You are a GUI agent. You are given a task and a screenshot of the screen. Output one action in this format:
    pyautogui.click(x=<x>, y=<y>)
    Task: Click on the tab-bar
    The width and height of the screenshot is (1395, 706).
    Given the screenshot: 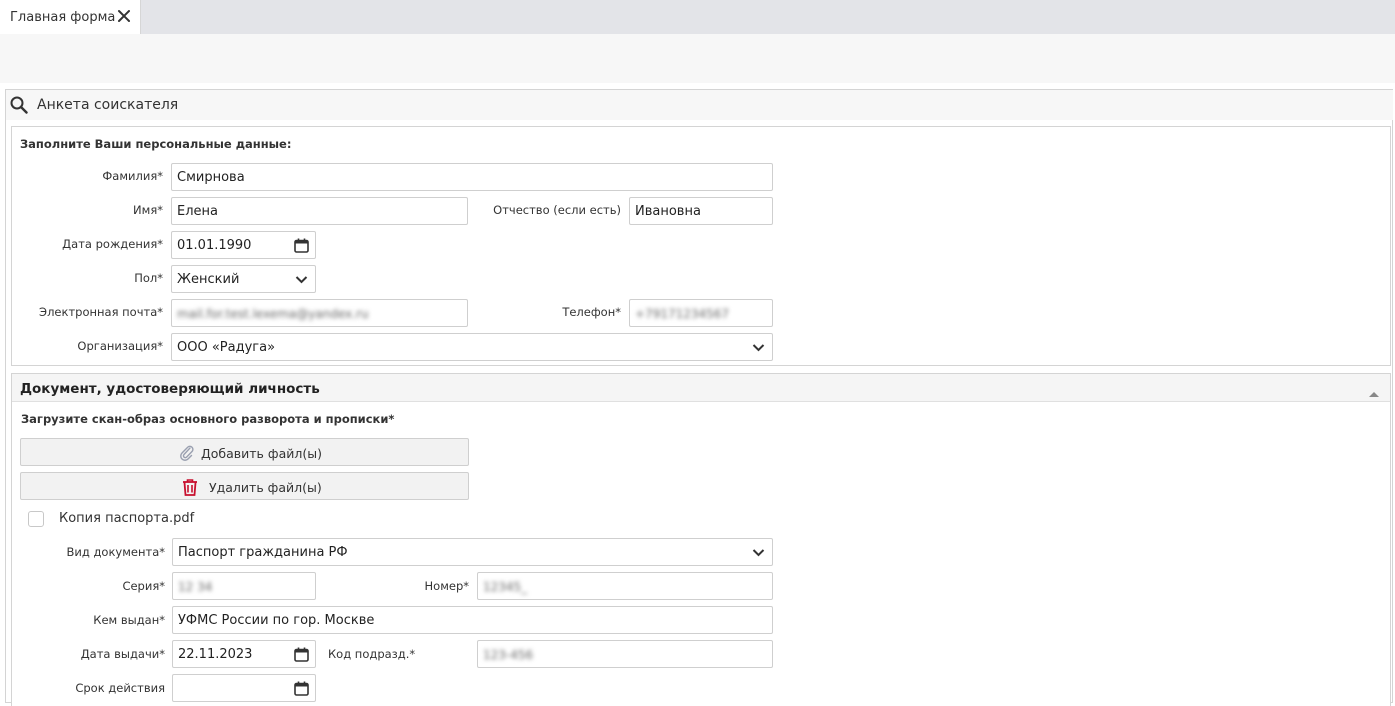 What is the action you would take?
    pyautogui.click(x=697, y=17)
    